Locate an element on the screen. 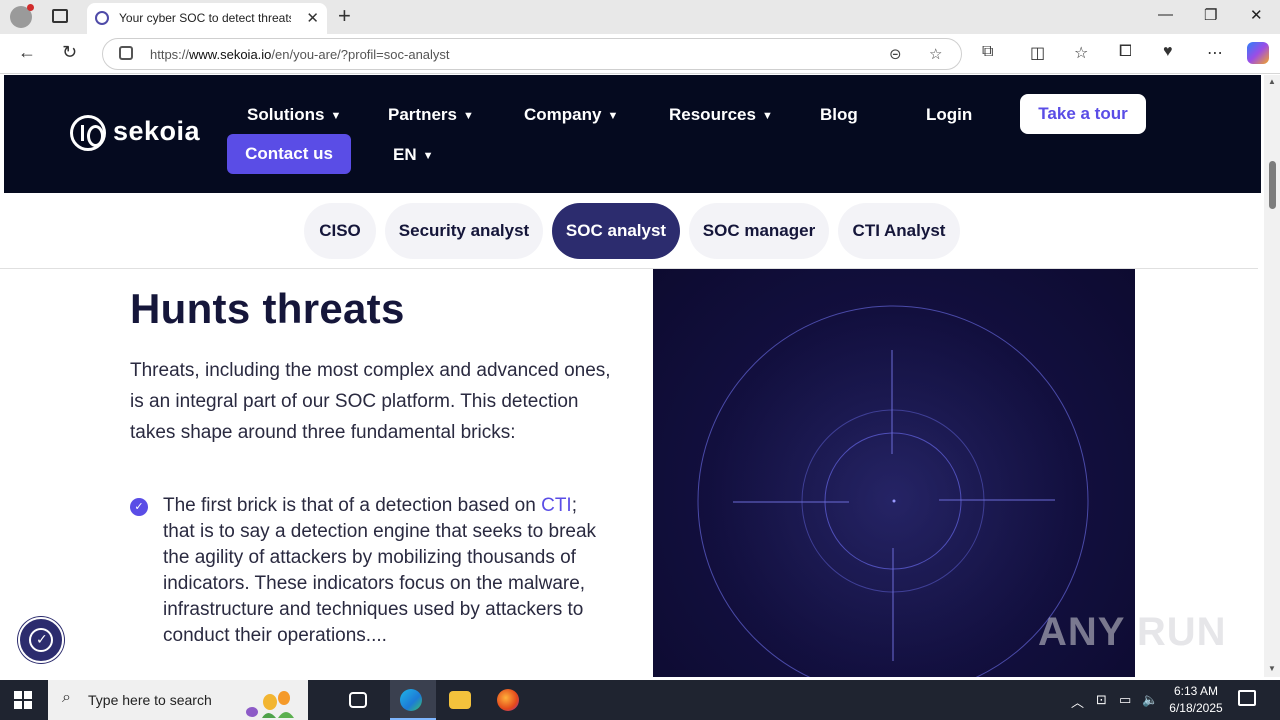 The height and width of the screenshot is (720, 1280). tab-security-analyst: Security analyst is located at coordinates (464, 231).